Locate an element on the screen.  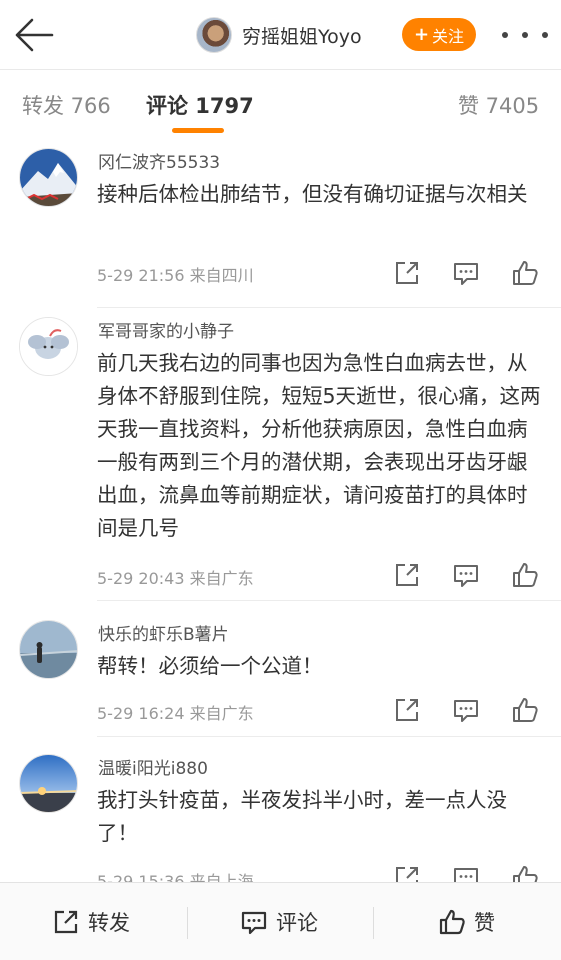
tab-like: 赞 7405 is located at coordinates (498, 105).